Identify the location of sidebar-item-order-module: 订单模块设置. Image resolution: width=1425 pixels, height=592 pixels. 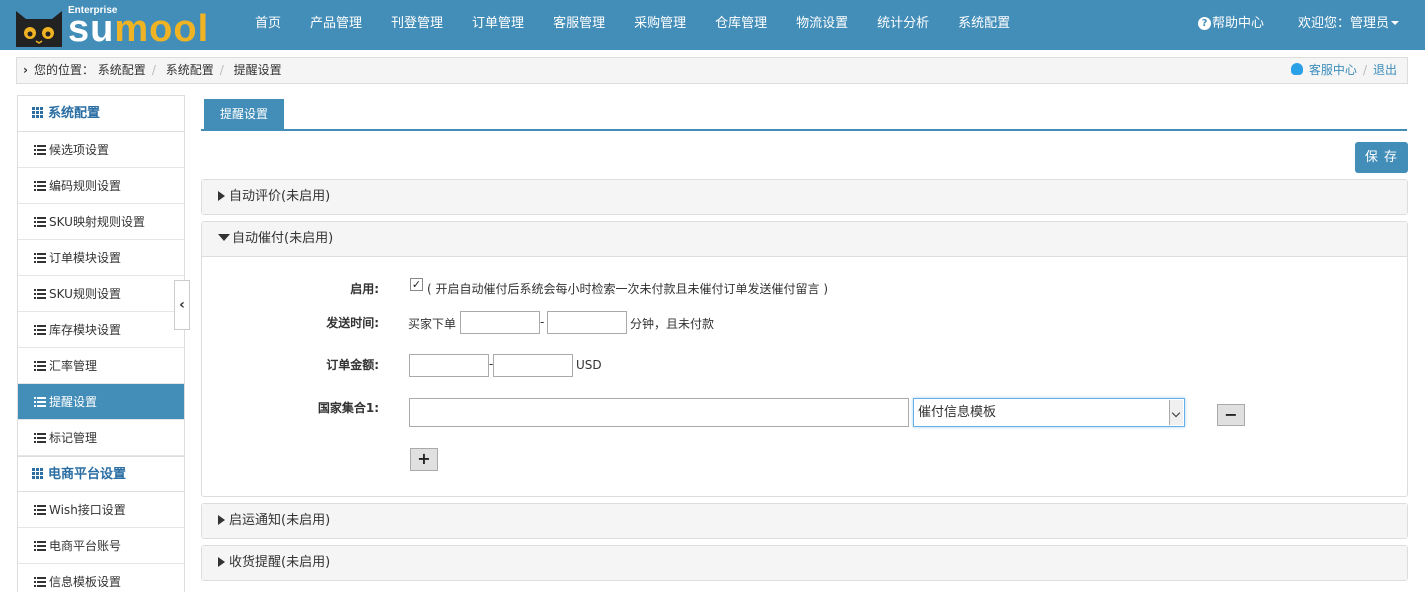
(101, 258).